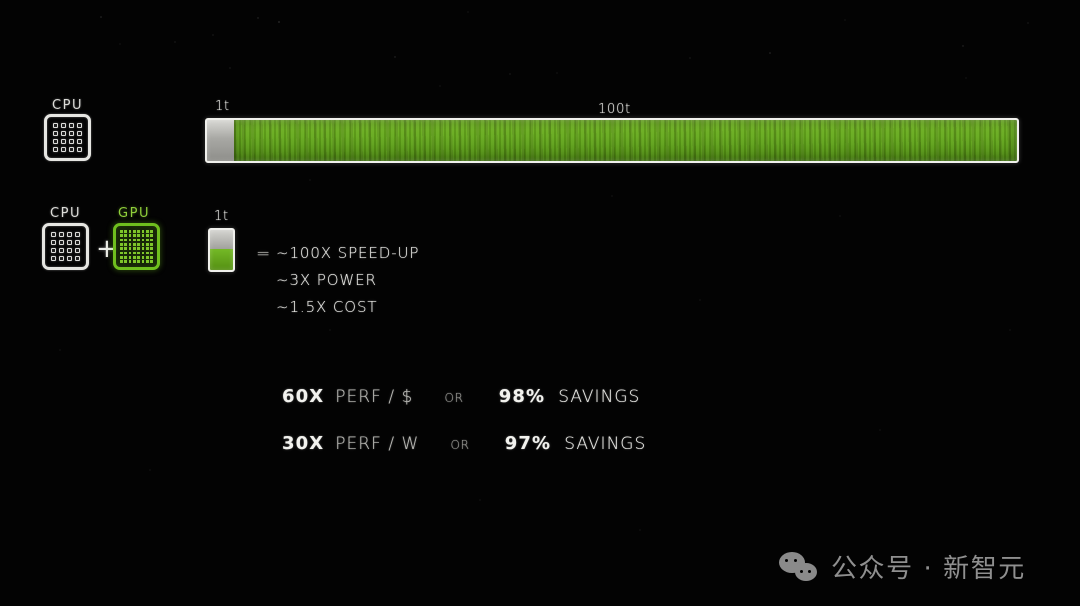 The width and height of the screenshot is (1080, 606). Describe the element at coordinates (615, 109) in the screenshot. I see `bar-end-label-100t: 100t` at that location.